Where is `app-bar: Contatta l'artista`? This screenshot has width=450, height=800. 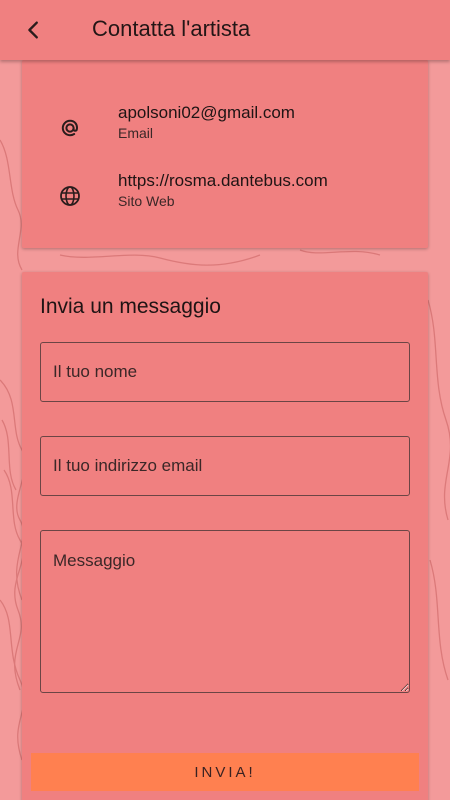 app-bar: Contatta l'artista is located at coordinates (225, 30).